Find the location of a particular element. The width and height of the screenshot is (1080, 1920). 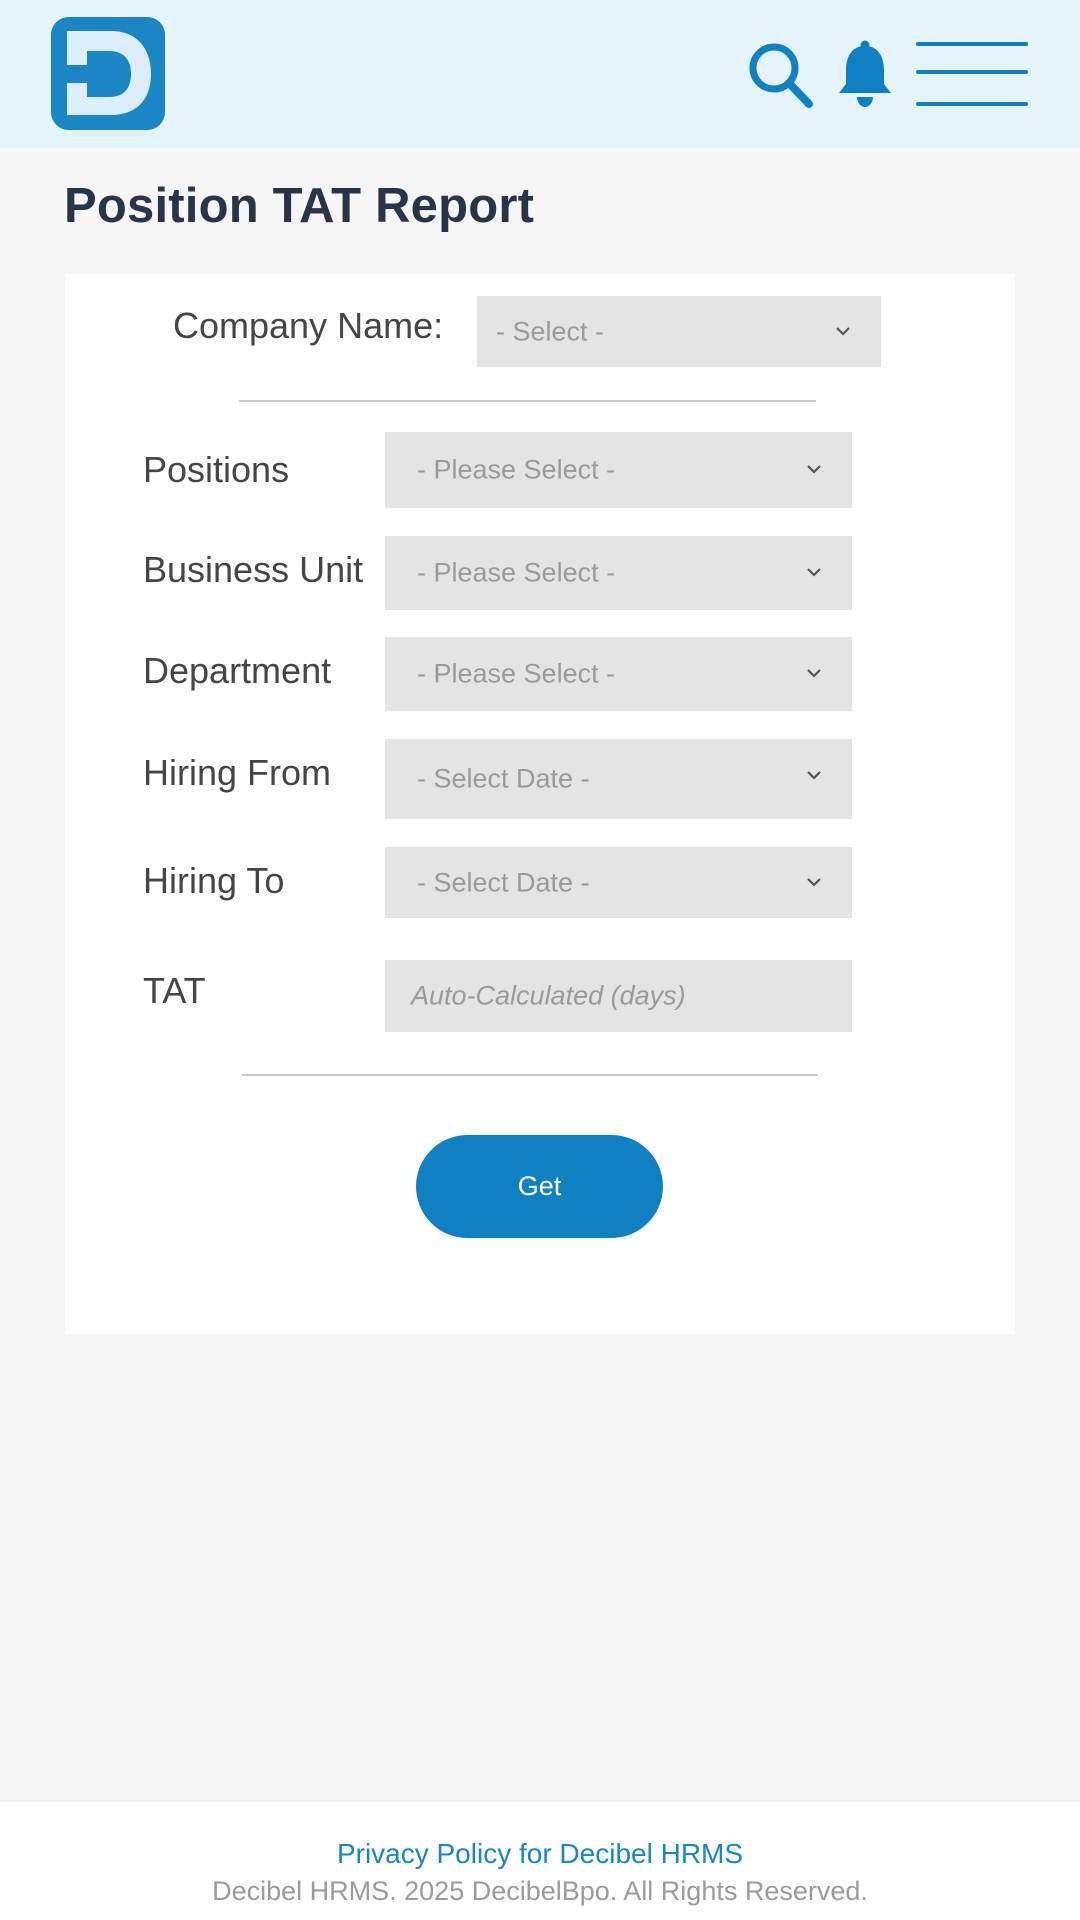

company-name-select: - Select - is located at coordinates (679, 331).